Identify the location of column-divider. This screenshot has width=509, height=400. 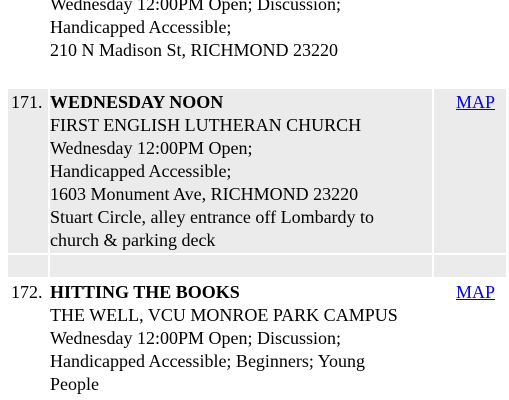
(433, 183).